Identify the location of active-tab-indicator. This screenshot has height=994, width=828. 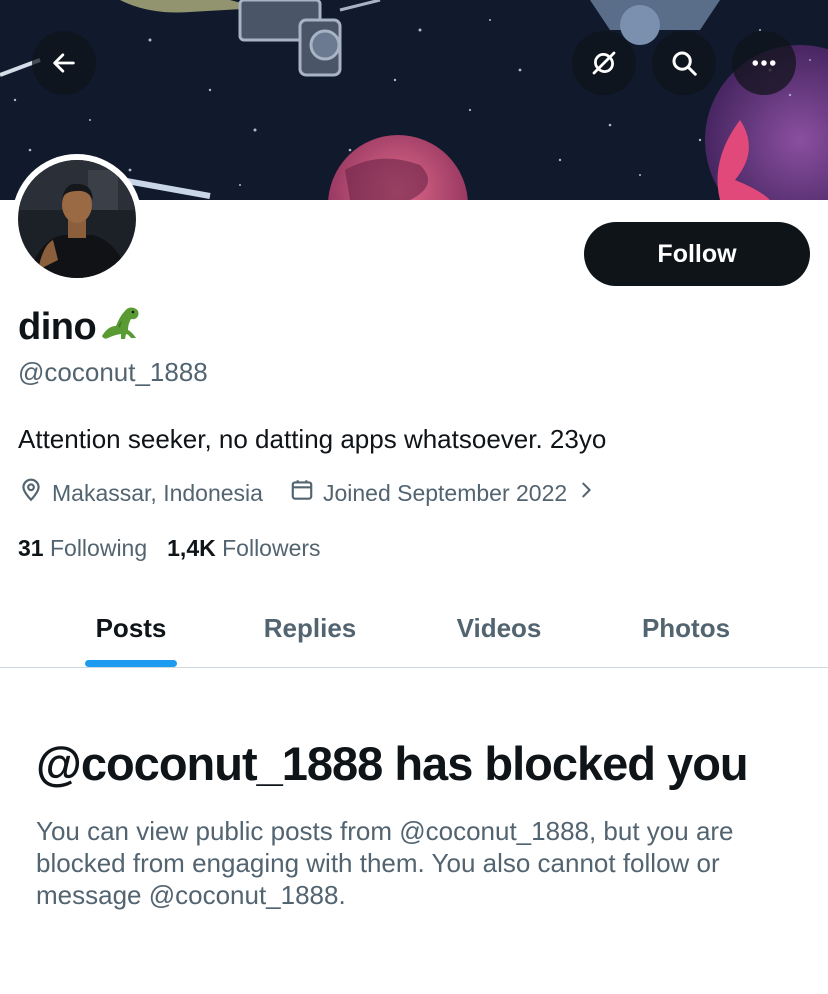
(131, 663).